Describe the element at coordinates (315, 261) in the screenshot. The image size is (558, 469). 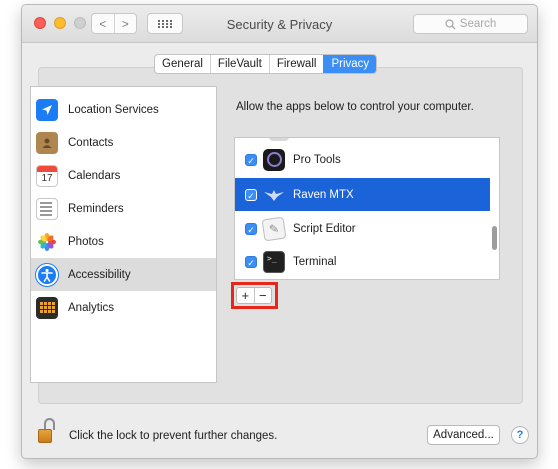
I see `app-name: Terminal` at that location.